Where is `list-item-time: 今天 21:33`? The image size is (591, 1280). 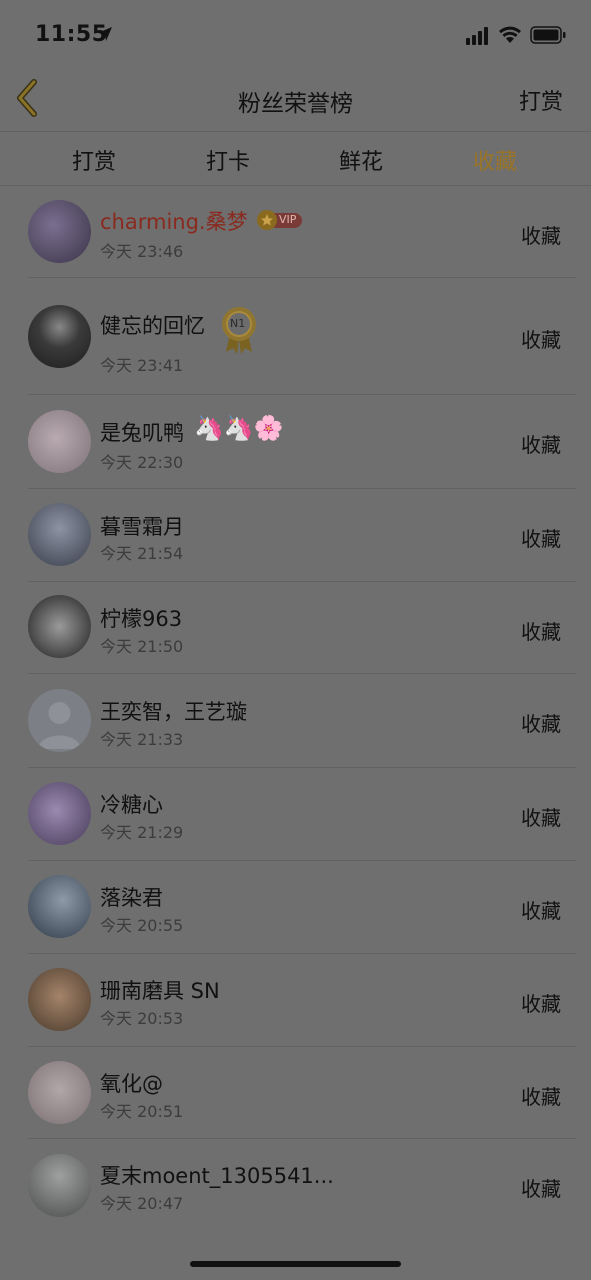 list-item-time: 今天 21:33 is located at coordinates (142, 739).